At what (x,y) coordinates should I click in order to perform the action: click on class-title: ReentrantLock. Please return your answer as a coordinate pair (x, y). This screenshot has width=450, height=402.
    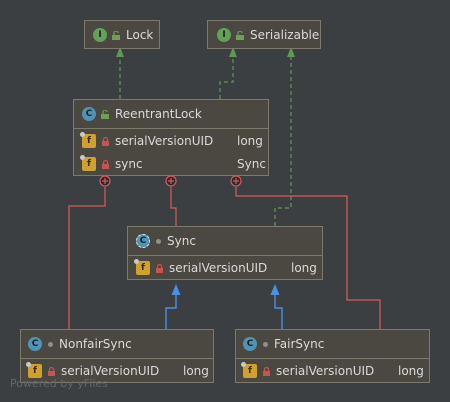
    Looking at the image, I should click on (158, 114).